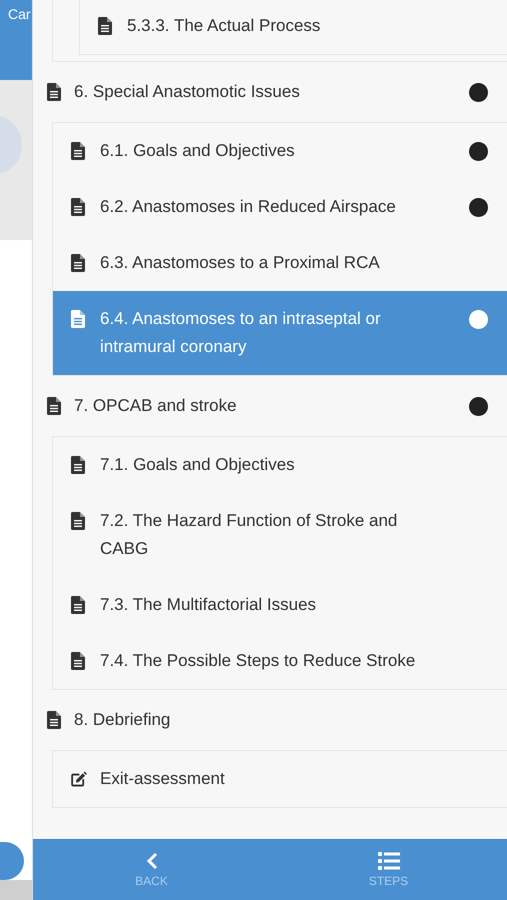 Image resolution: width=507 pixels, height=900 pixels. I want to click on step-title: 6. Special Anastomotic Issues, so click(187, 92).